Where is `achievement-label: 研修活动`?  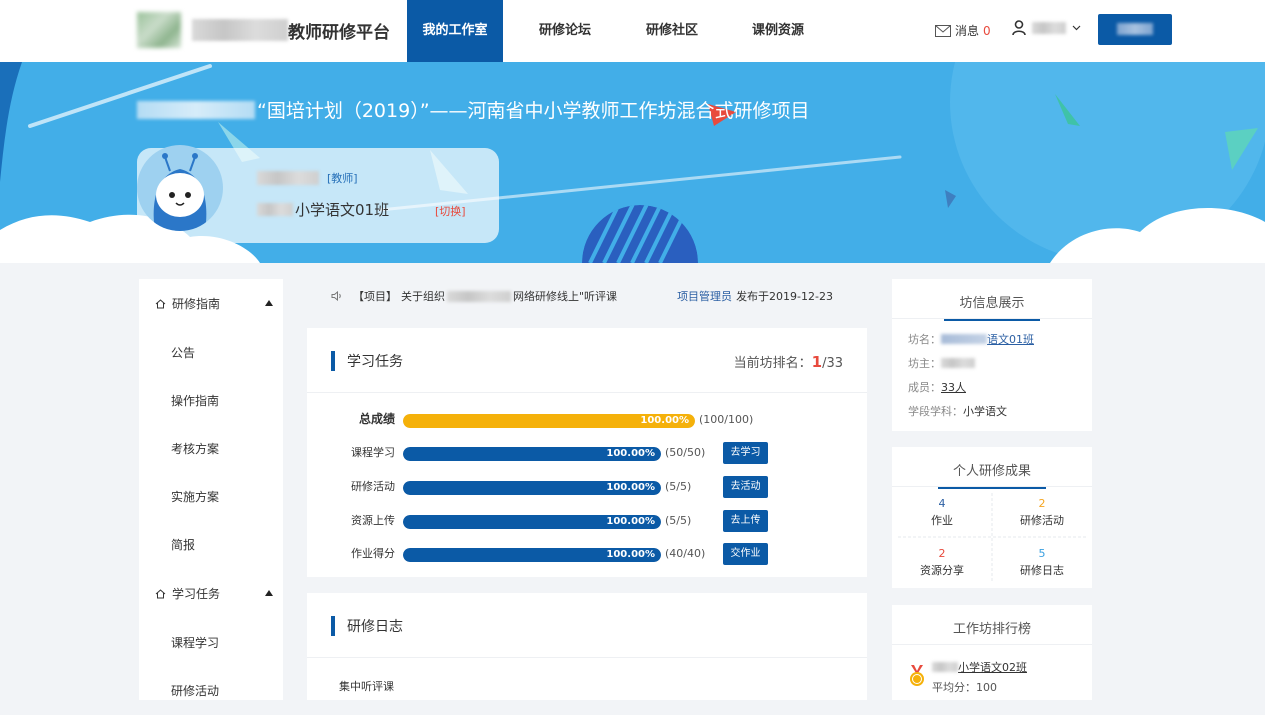
achievement-label: 研修活动 is located at coordinates (1042, 520).